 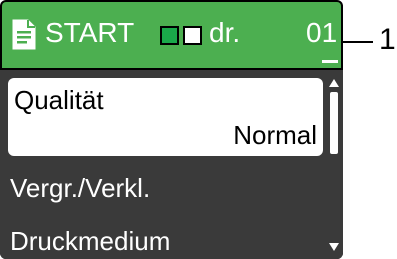 What do you see at coordinates (334, 83) in the screenshot?
I see `scroll-up-icon` at bounding box center [334, 83].